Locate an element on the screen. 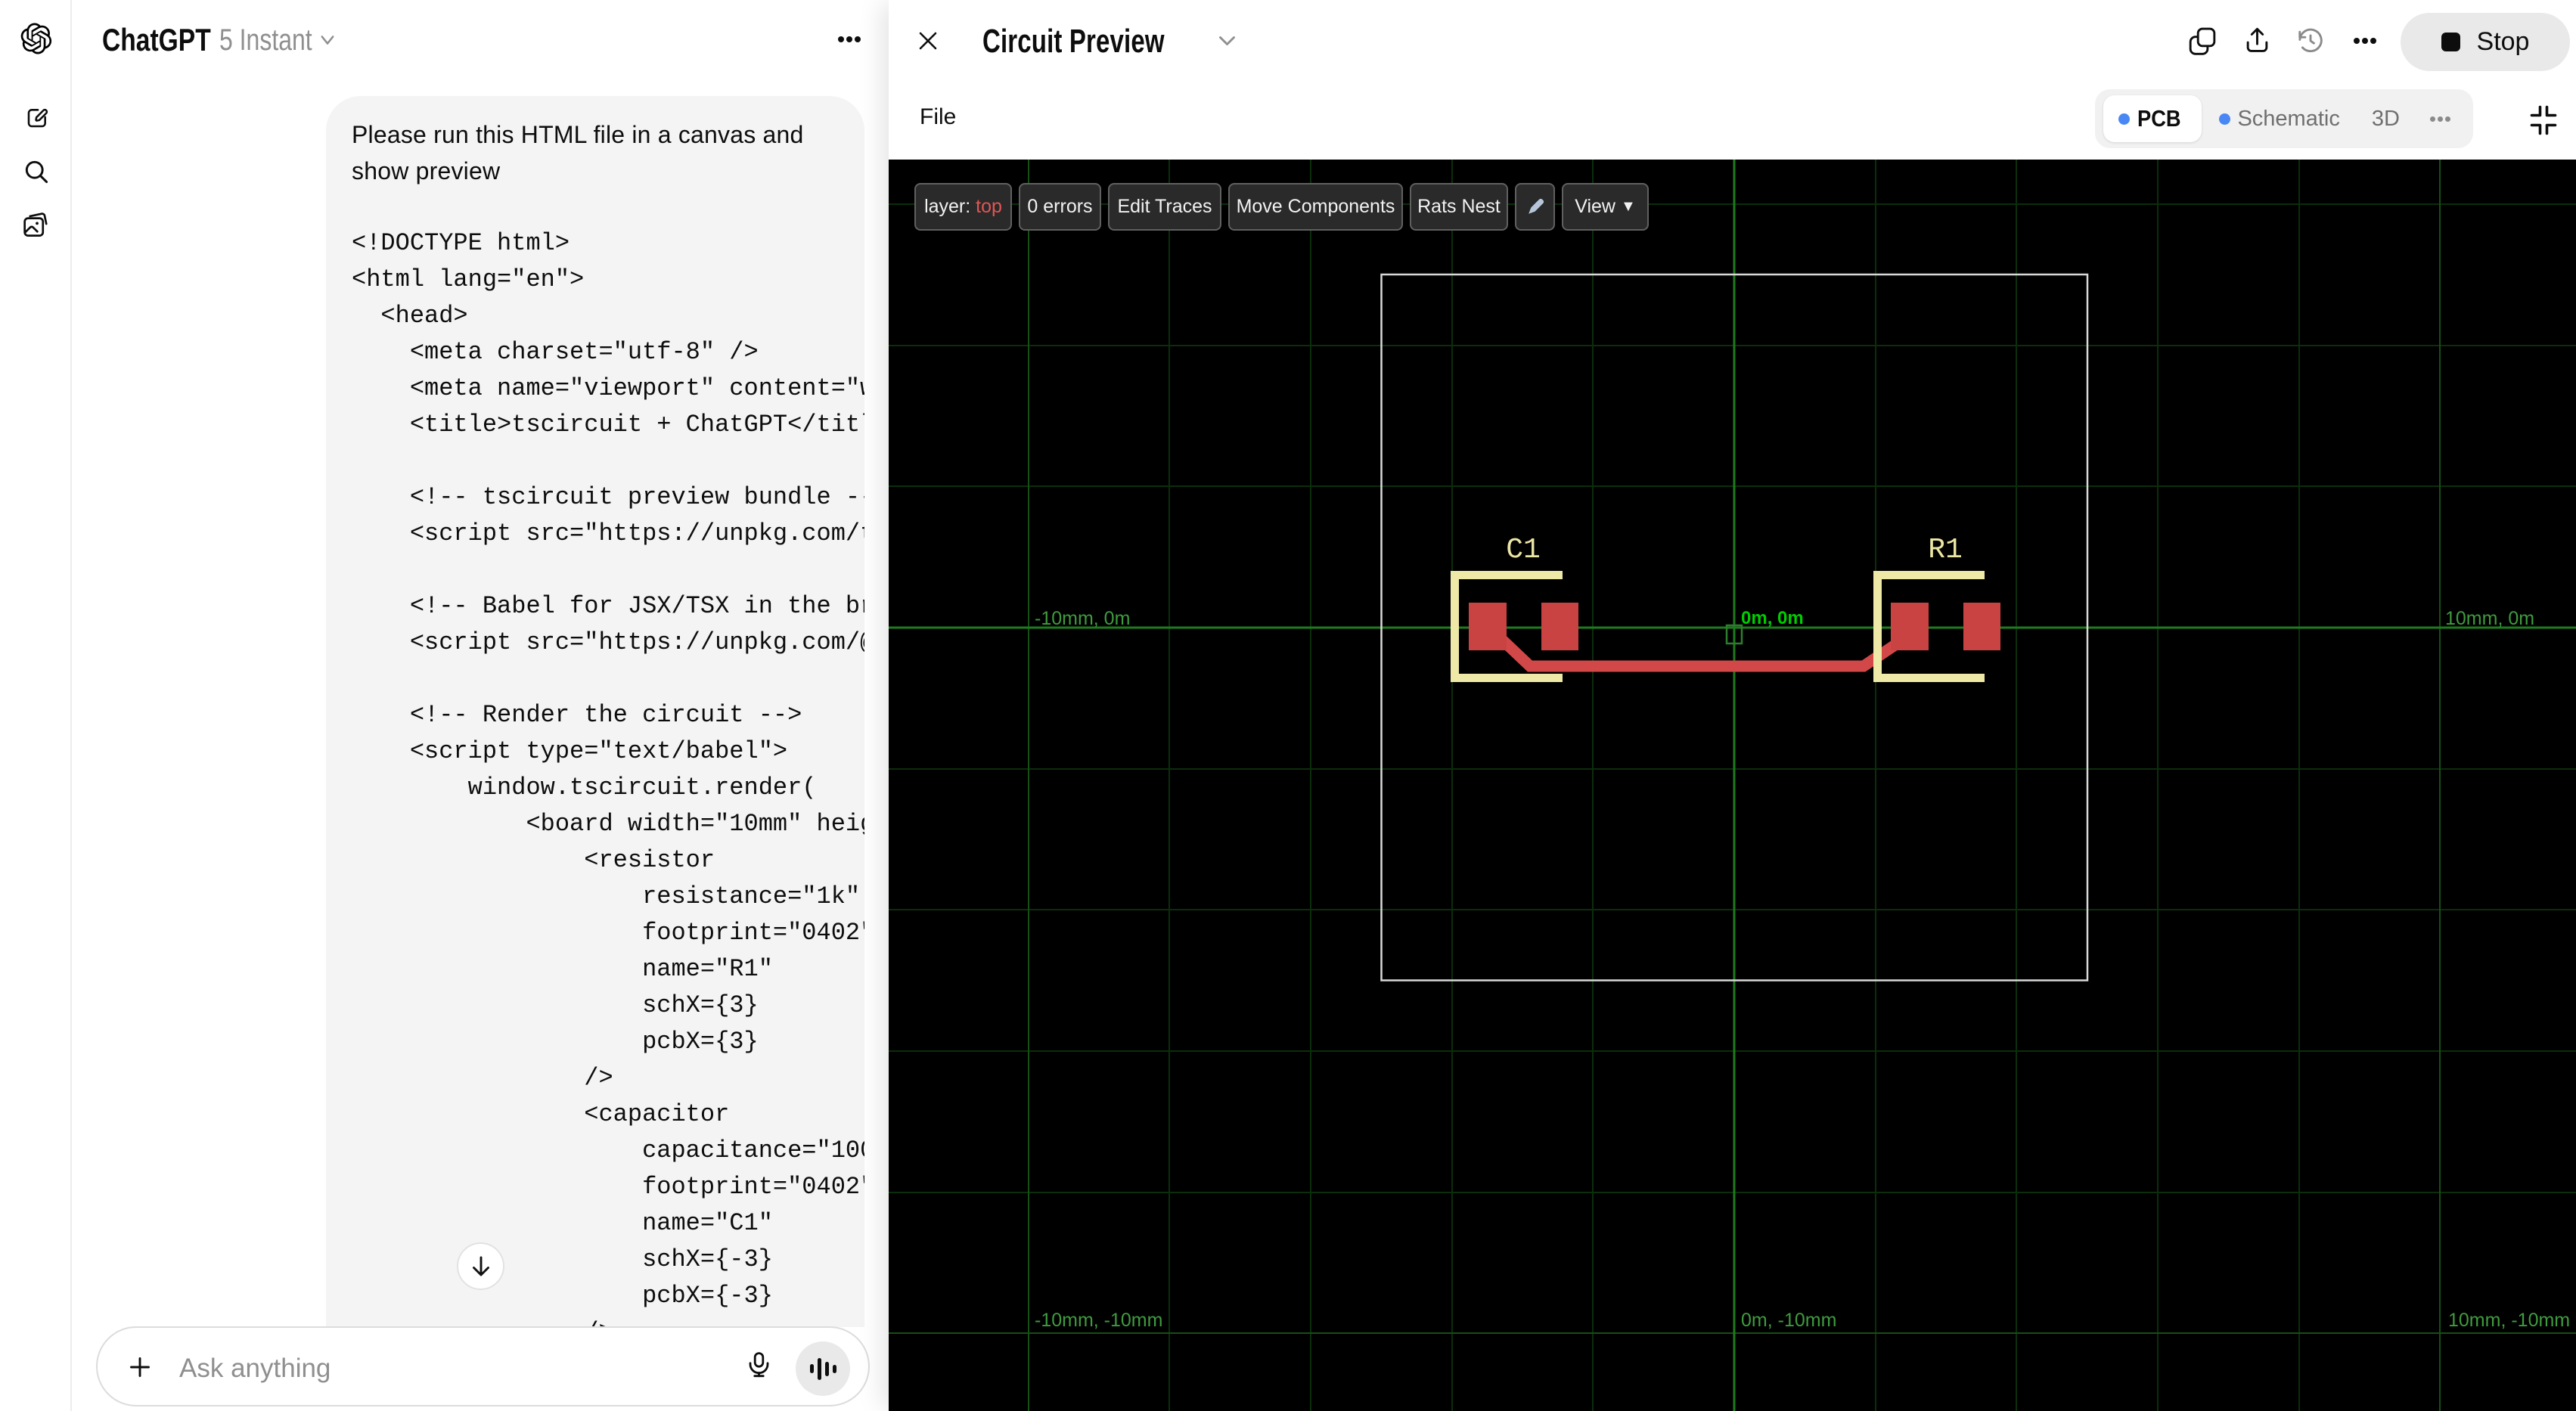 The height and width of the screenshot is (1411, 2576). svg-text: 10mm, -10mm is located at coordinates (2509, 1320).